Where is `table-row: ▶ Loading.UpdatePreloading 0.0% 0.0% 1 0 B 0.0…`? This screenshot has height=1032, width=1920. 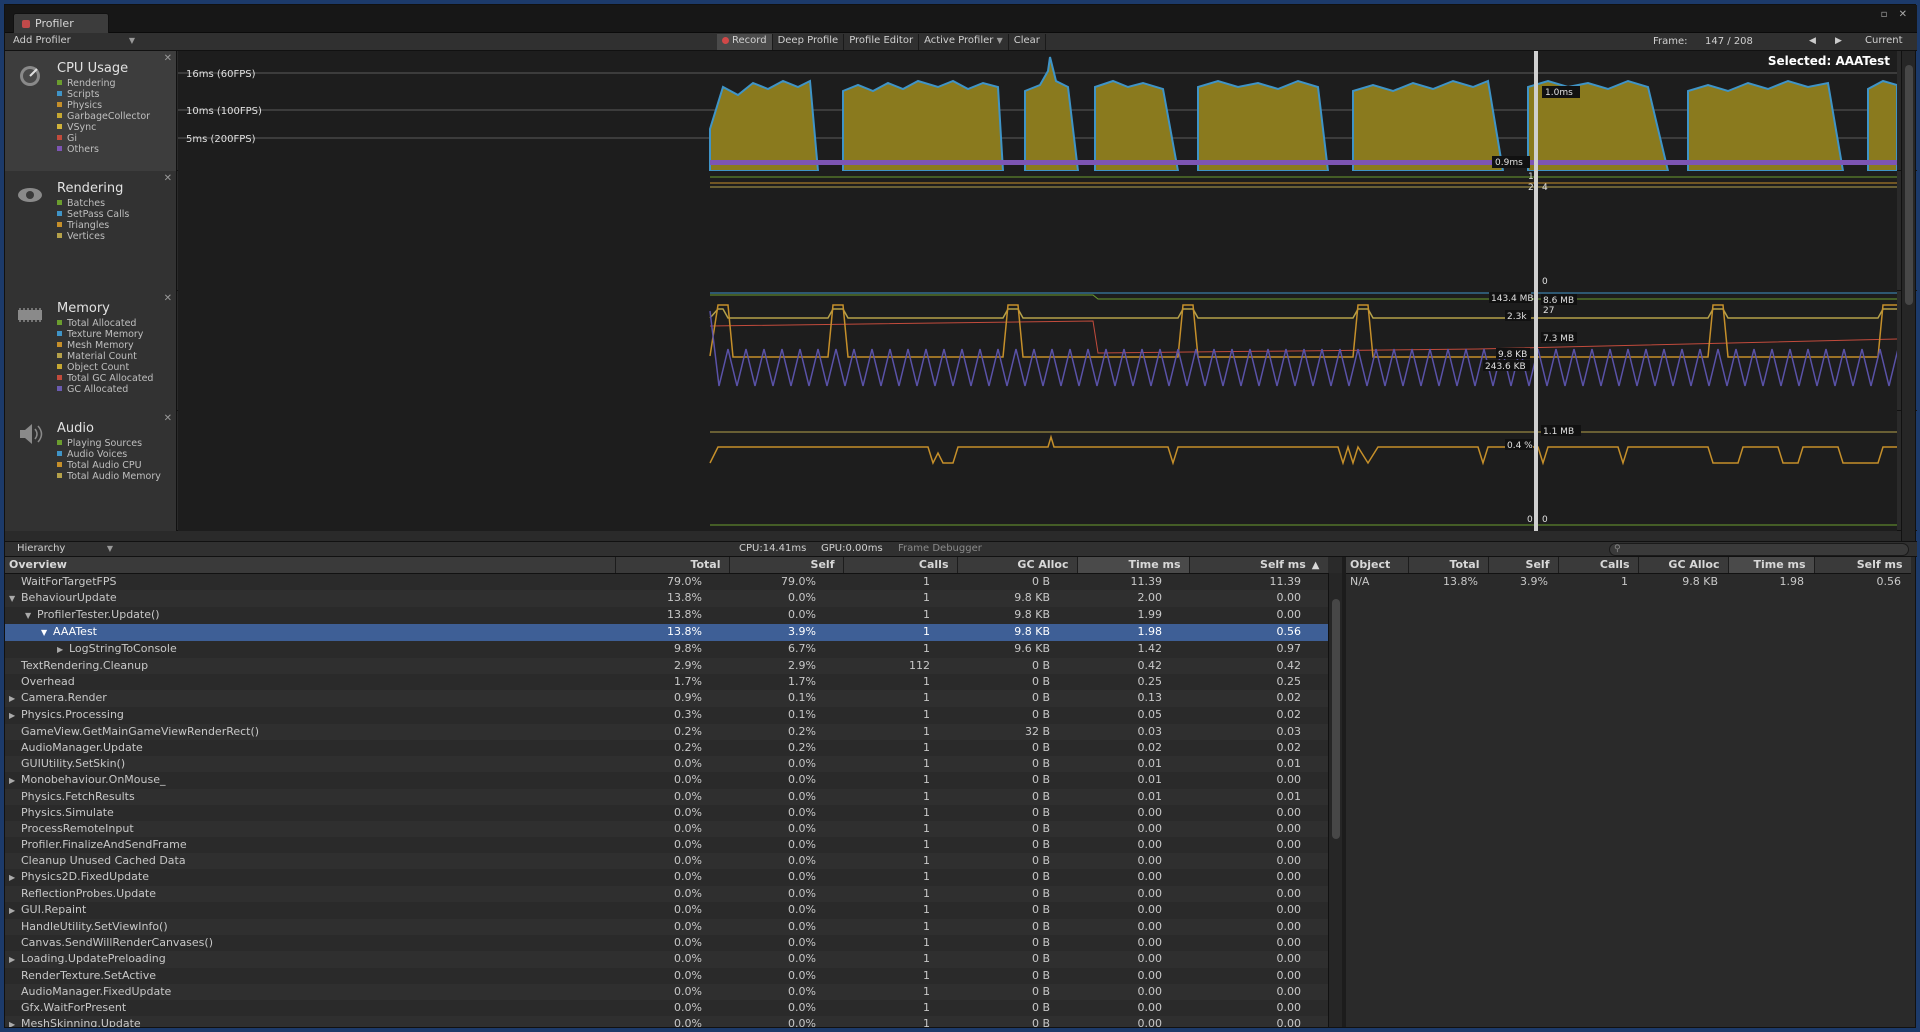
table-row: ▶ Loading.UpdatePreloading 0.0% 0.0% 1 0 B 0.0… is located at coordinates (666, 959).